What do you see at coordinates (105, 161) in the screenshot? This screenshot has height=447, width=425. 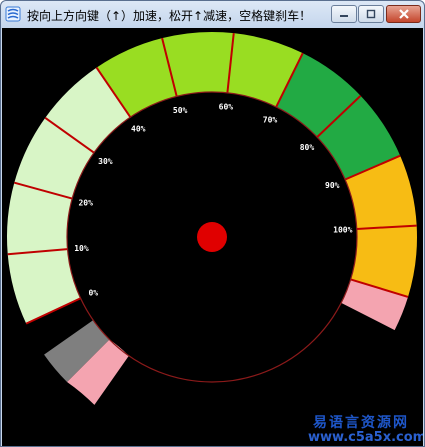 I see `gauge-label-30pct: 30%` at bounding box center [105, 161].